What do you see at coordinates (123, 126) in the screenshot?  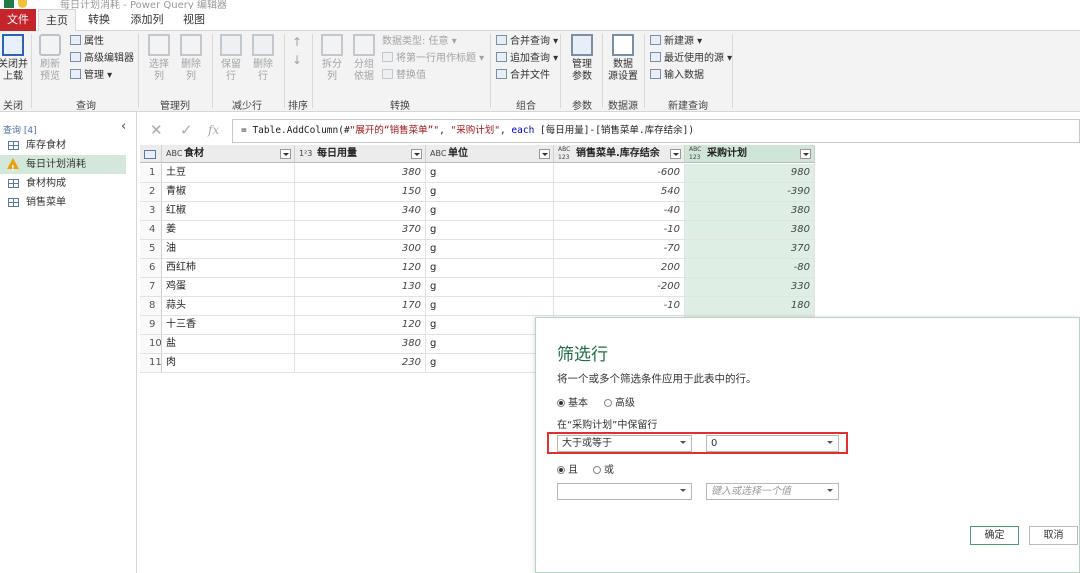 I see `collapse-pane-icon: ‹` at bounding box center [123, 126].